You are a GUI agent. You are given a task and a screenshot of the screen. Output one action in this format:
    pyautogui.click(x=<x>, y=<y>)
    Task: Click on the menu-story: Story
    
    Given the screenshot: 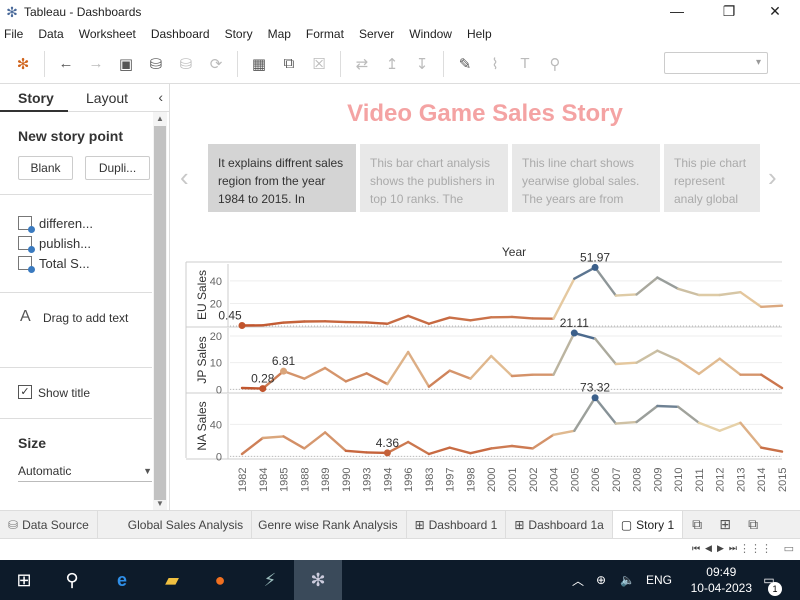 What is the action you would take?
    pyautogui.click(x=239, y=34)
    